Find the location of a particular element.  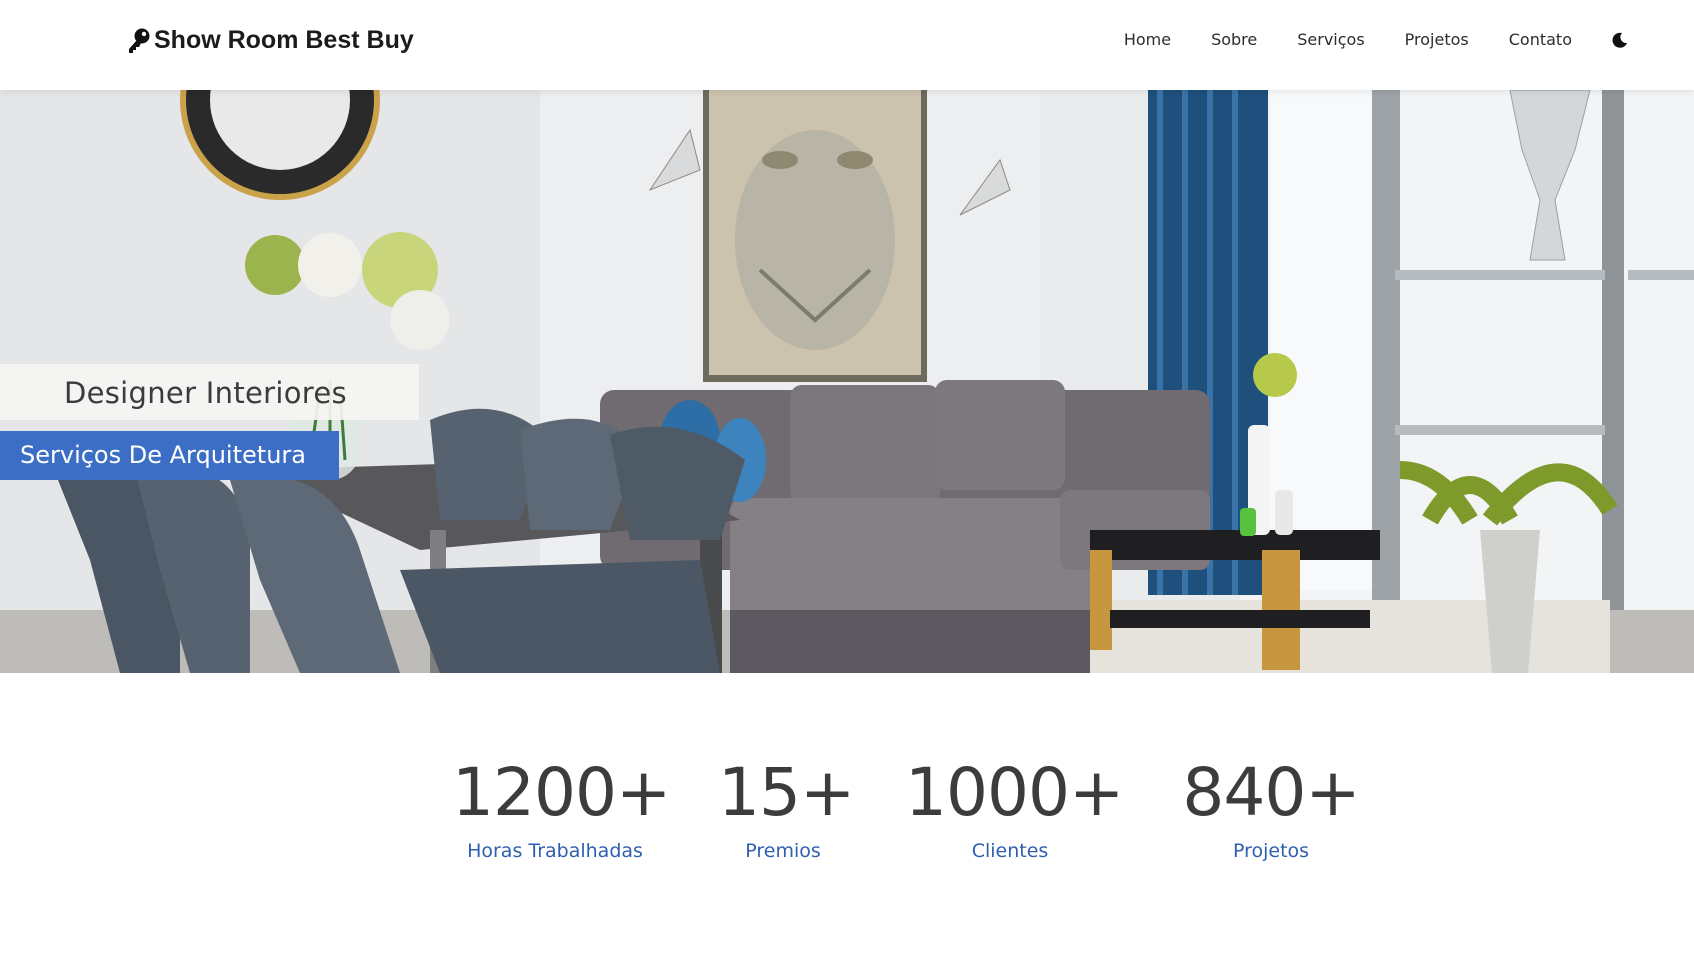

stat-clients: 1000+ Clientes is located at coordinates (1014, 808).